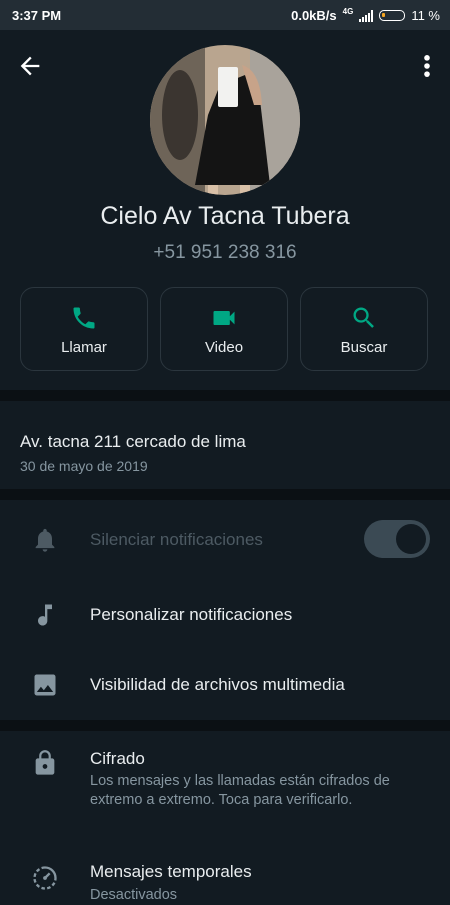 This screenshot has height=905, width=450. Describe the element at coordinates (45, 615) in the screenshot. I see `music-note-icon` at that location.